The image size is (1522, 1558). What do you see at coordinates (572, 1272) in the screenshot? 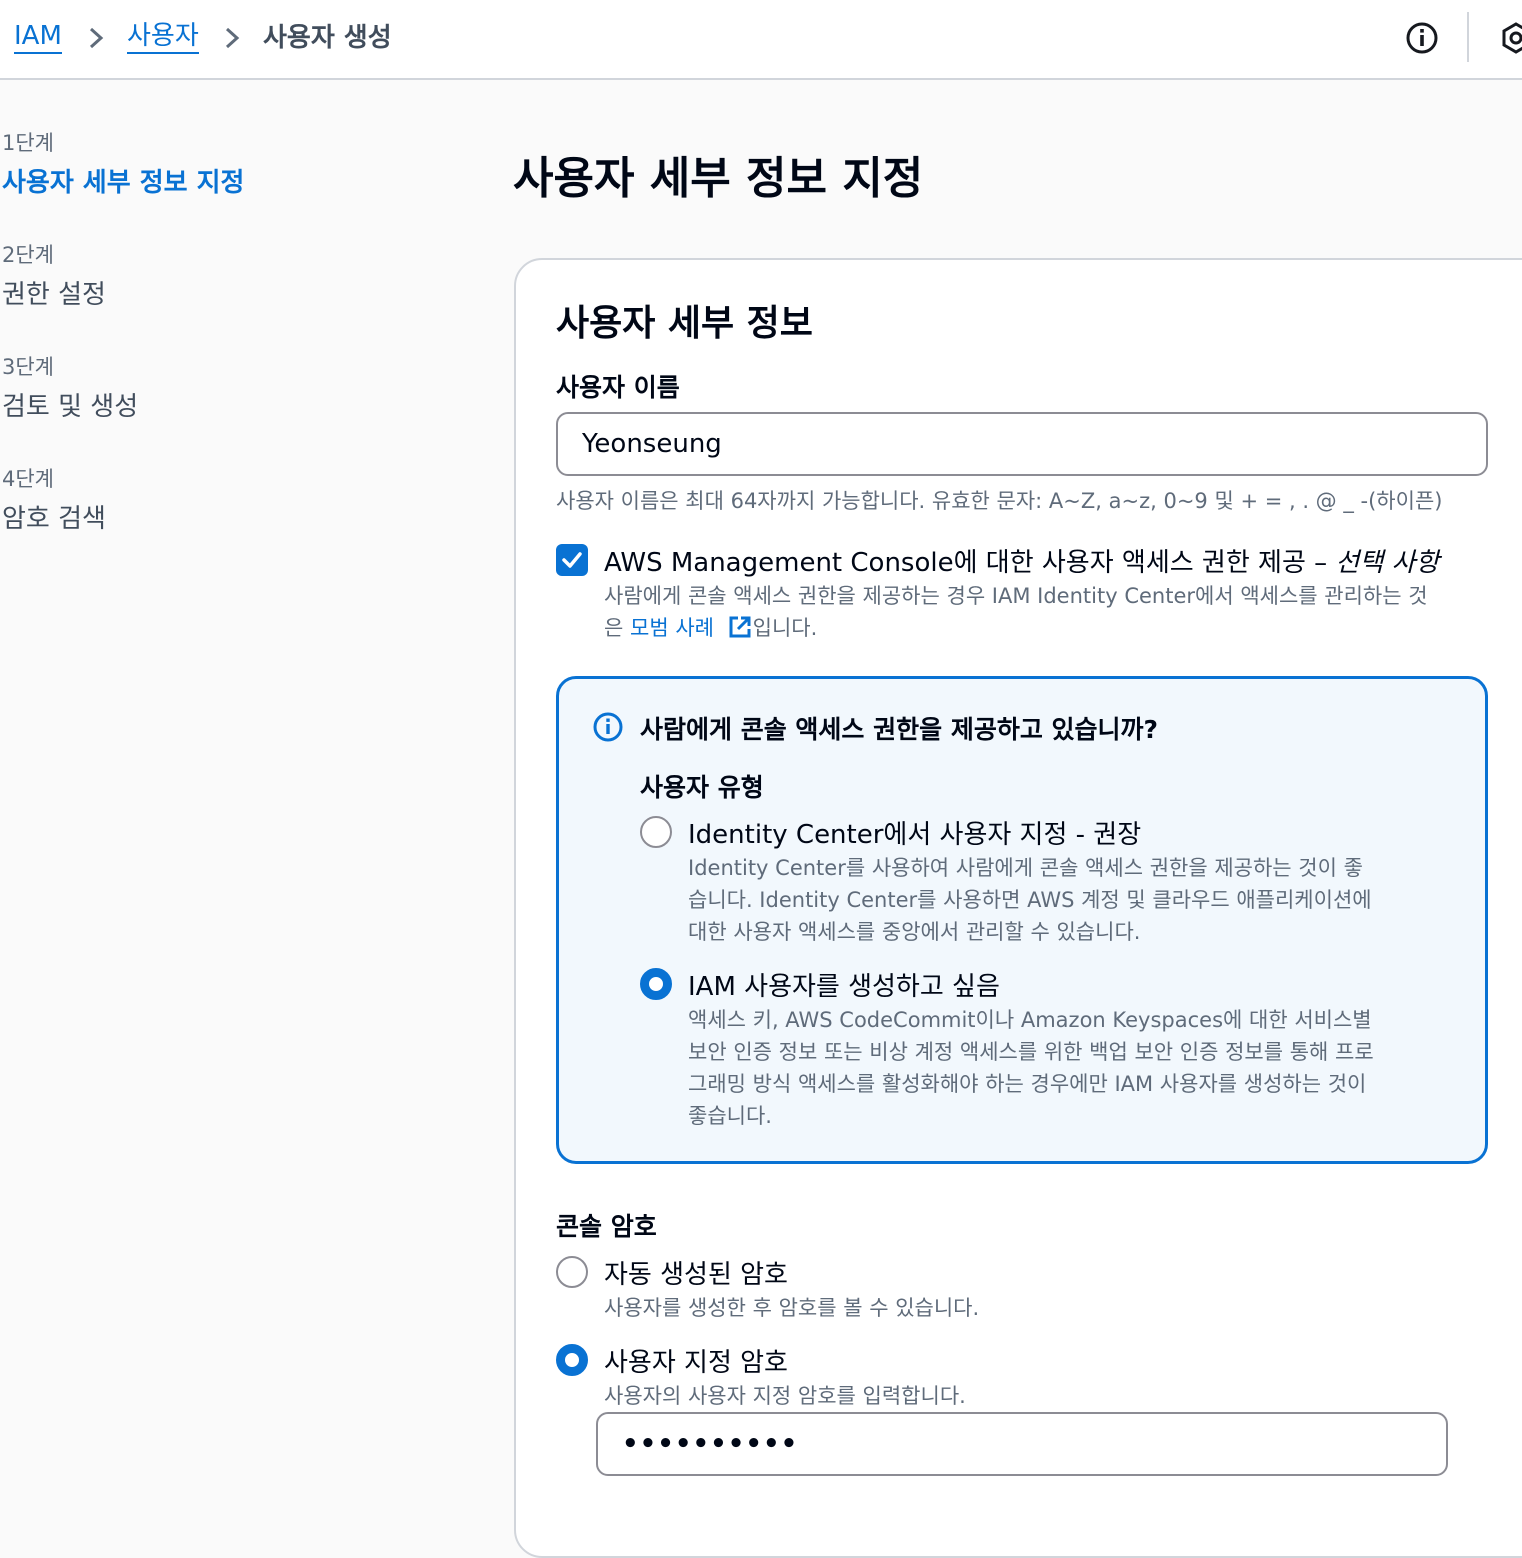
I see `auto-generated-password-radio` at bounding box center [572, 1272].